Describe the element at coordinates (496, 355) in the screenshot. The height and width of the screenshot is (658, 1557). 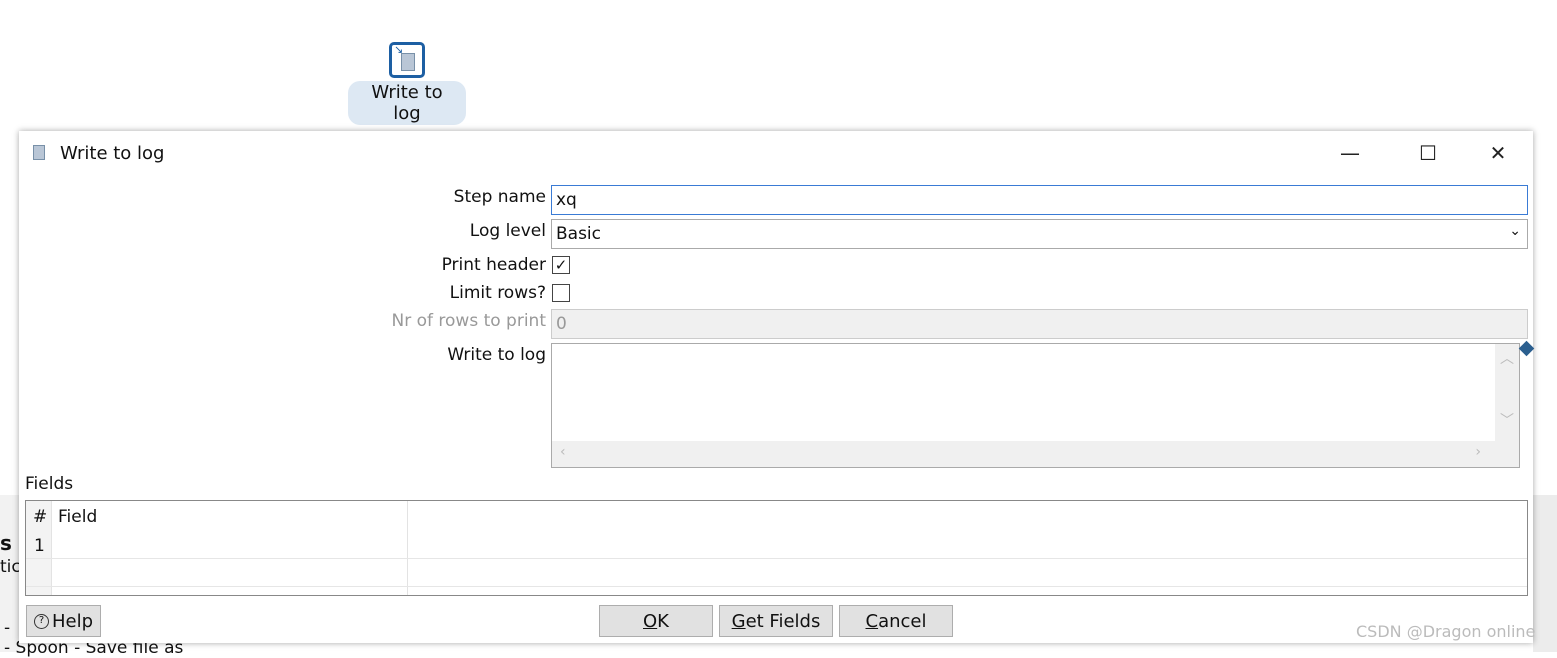
I see `write-to-log-label: Write to log` at that location.